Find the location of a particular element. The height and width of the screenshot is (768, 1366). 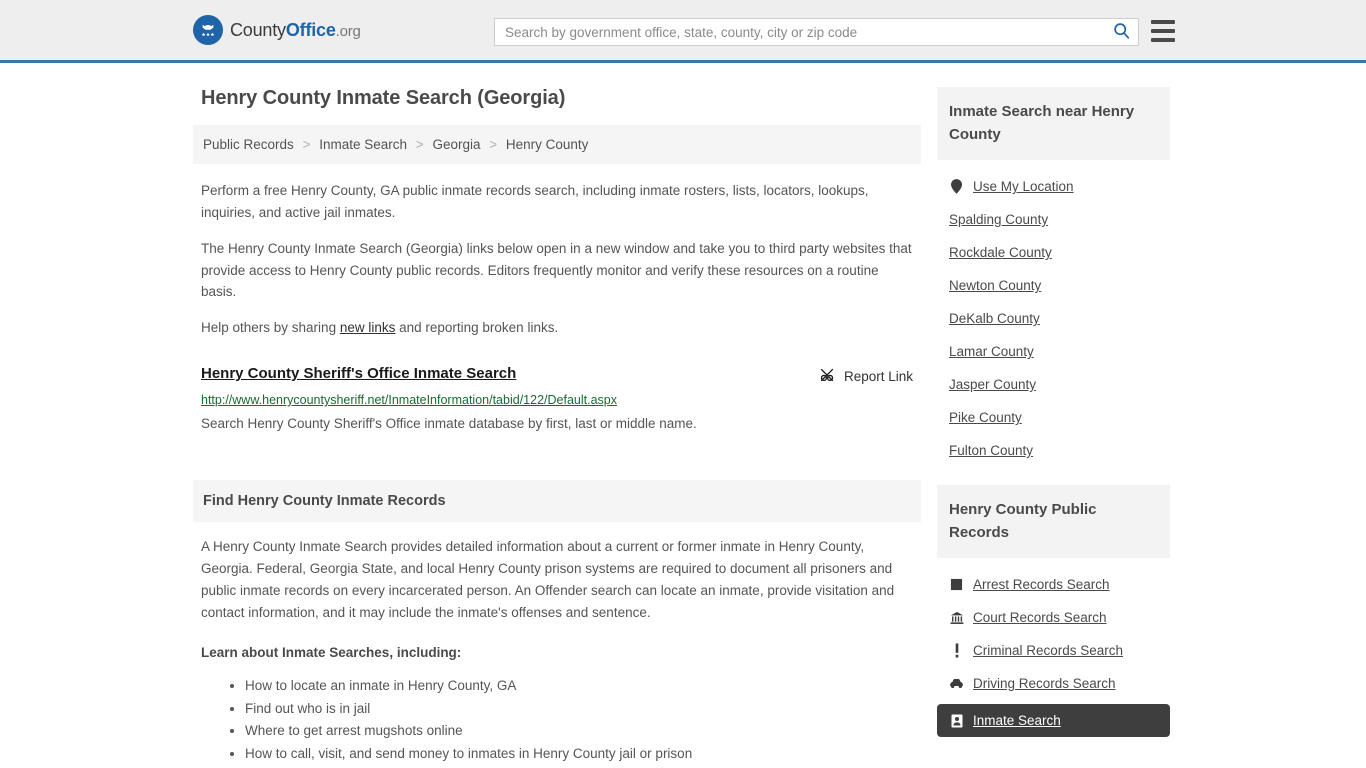

site-header: CountyOffice.org is located at coordinates (683, 31).